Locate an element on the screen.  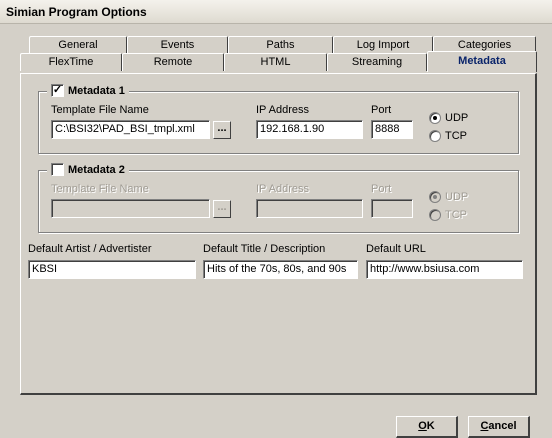
tab-remote: Remote is located at coordinates (173, 62).